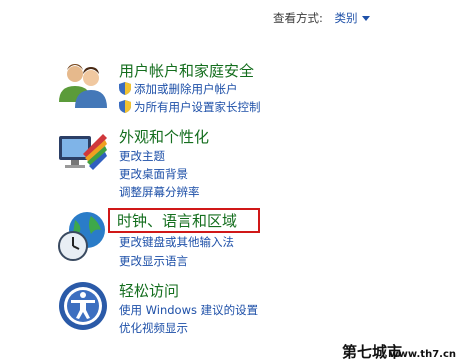  Describe the element at coordinates (422, 354) in the screenshot. I see `watermark-url: www.th7.cn` at that location.